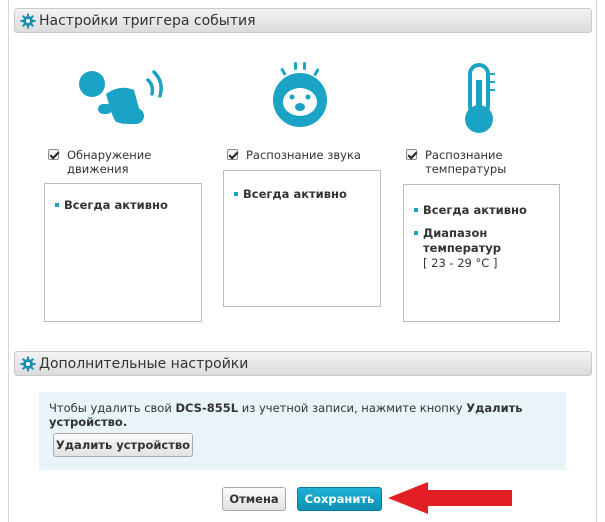 This screenshot has height=522, width=605. What do you see at coordinates (475, 210) in the screenshot?
I see `temperature-always-active: Всегда активно` at bounding box center [475, 210].